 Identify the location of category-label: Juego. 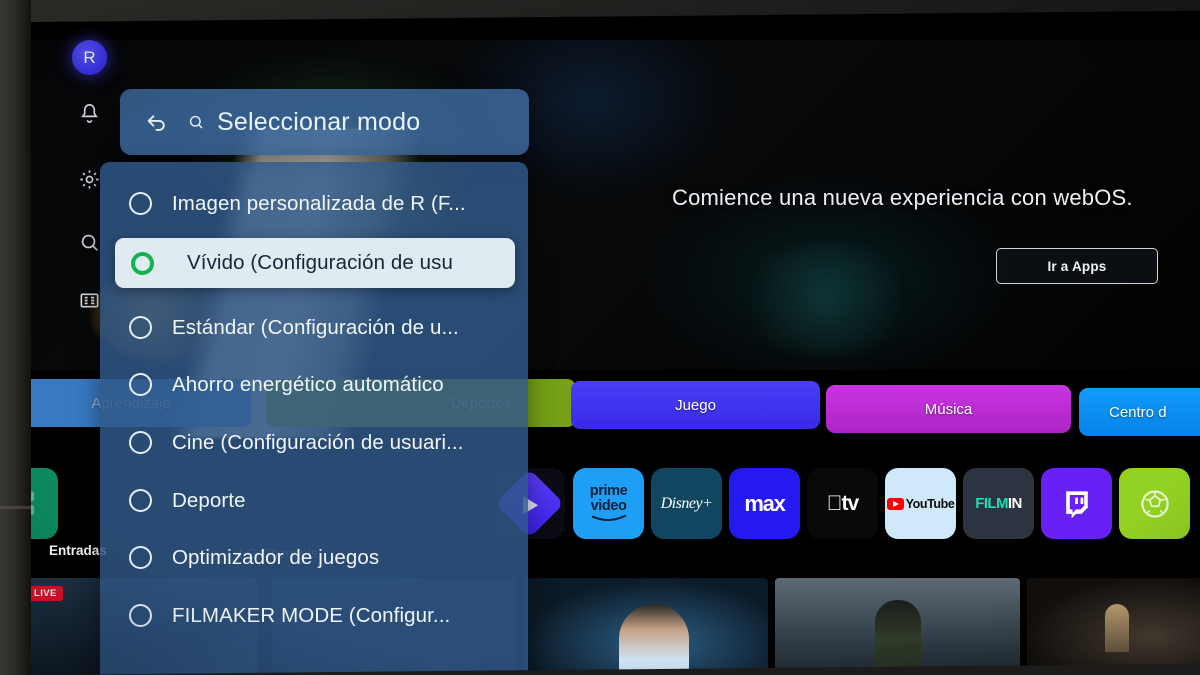
(695, 405).